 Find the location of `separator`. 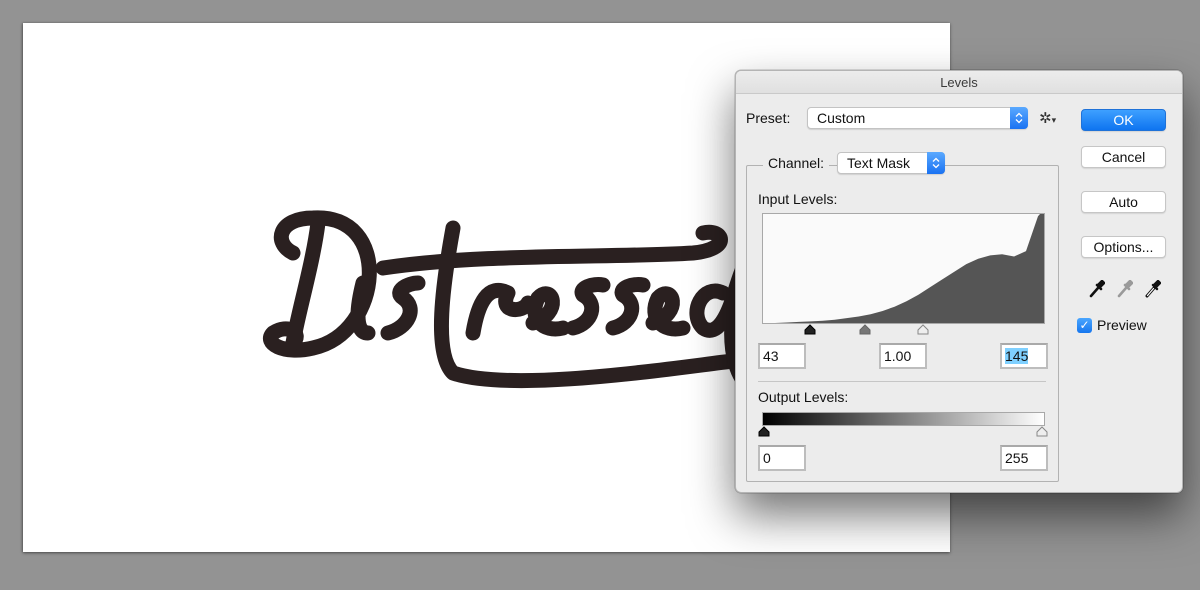

separator is located at coordinates (902, 381).